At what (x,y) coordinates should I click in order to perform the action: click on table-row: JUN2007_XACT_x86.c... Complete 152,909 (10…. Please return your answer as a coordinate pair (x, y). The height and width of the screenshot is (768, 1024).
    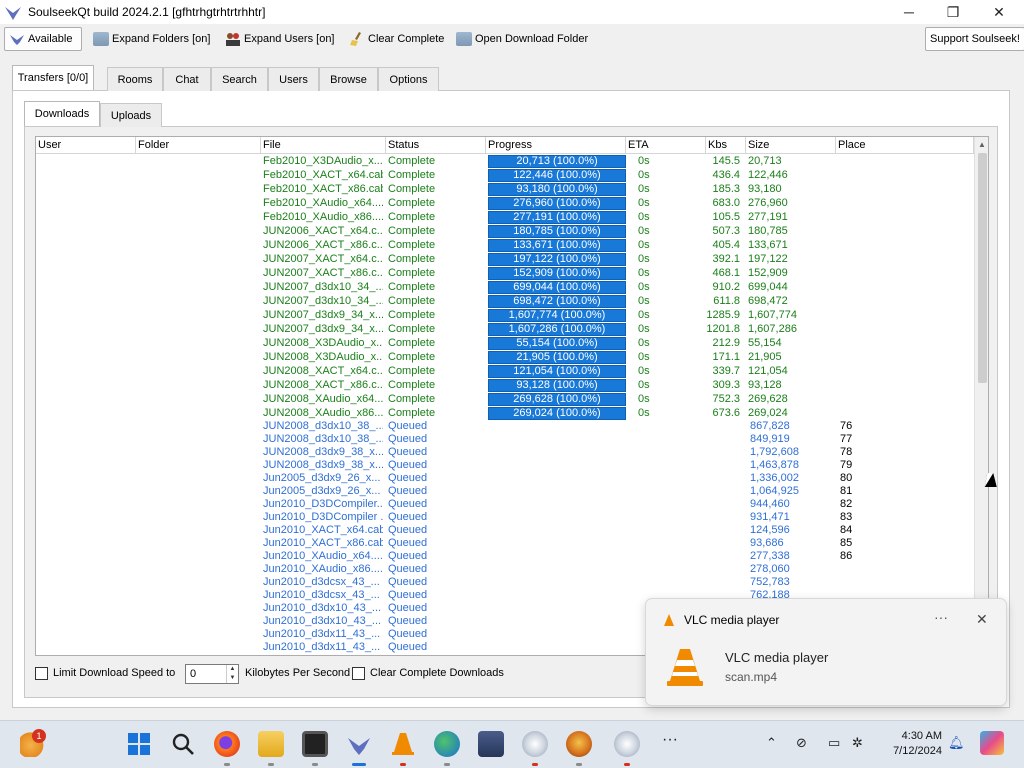
    Looking at the image, I should click on (505, 273).